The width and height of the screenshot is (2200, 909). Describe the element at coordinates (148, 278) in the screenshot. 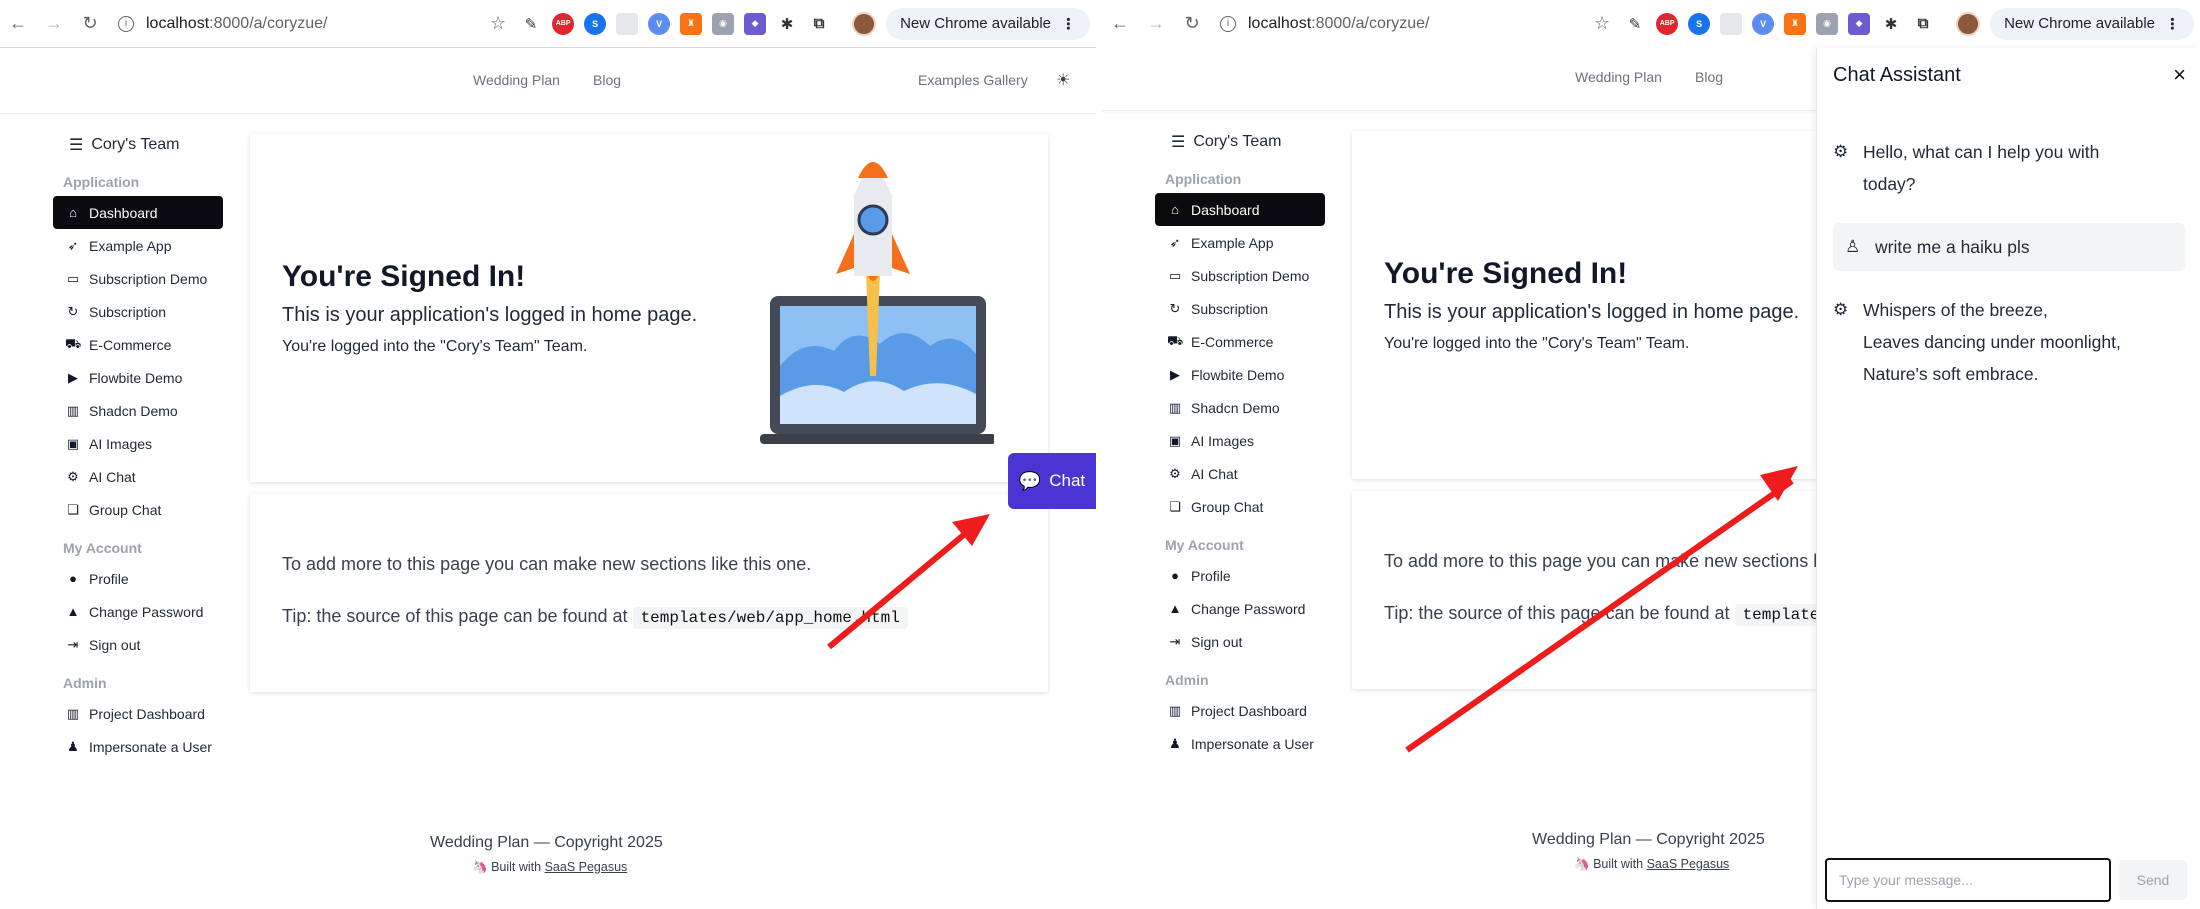

I see `sidebar-item-label: Subscription Demo` at that location.